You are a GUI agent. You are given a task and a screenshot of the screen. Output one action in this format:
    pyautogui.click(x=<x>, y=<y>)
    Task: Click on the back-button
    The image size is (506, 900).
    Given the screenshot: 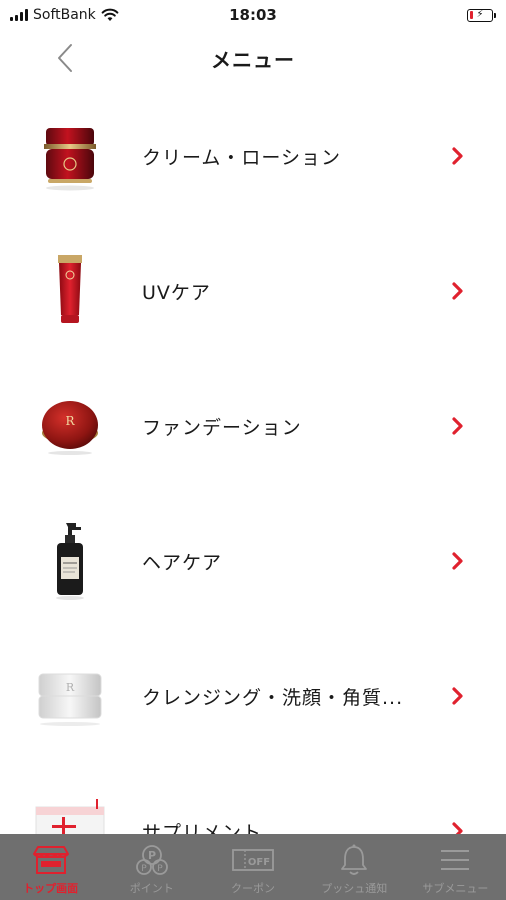 What is the action you would take?
    pyautogui.click(x=65, y=58)
    